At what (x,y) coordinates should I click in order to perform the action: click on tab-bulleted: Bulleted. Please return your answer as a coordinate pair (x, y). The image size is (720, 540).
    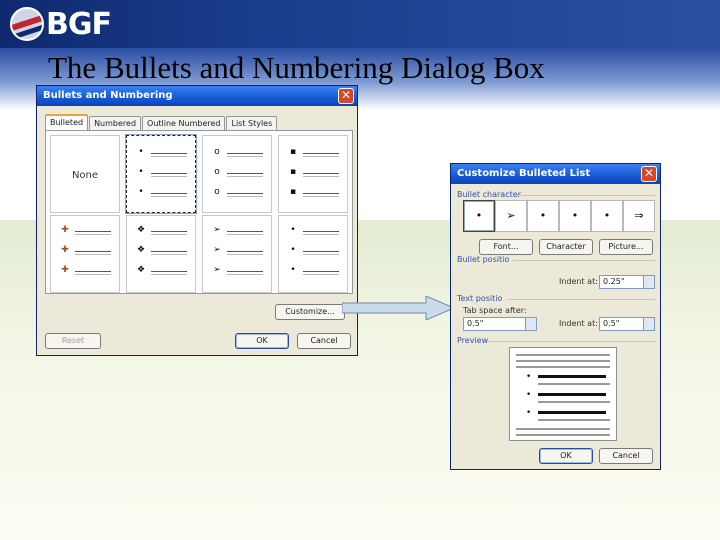
    Looking at the image, I should click on (67, 122).